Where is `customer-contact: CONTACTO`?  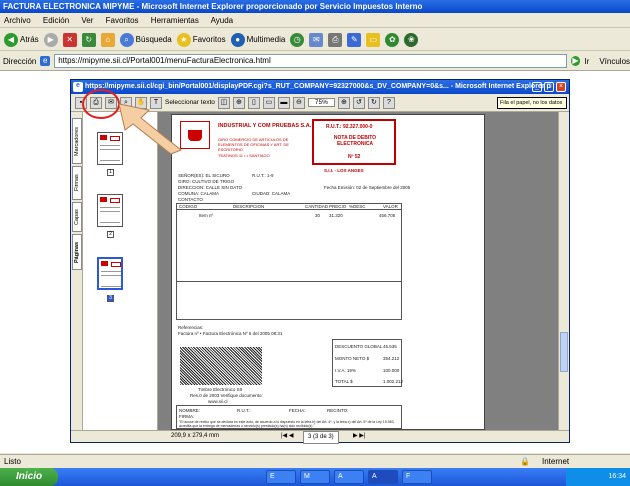 customer-contact: CONTACTO is located at coordinates (190, 199).